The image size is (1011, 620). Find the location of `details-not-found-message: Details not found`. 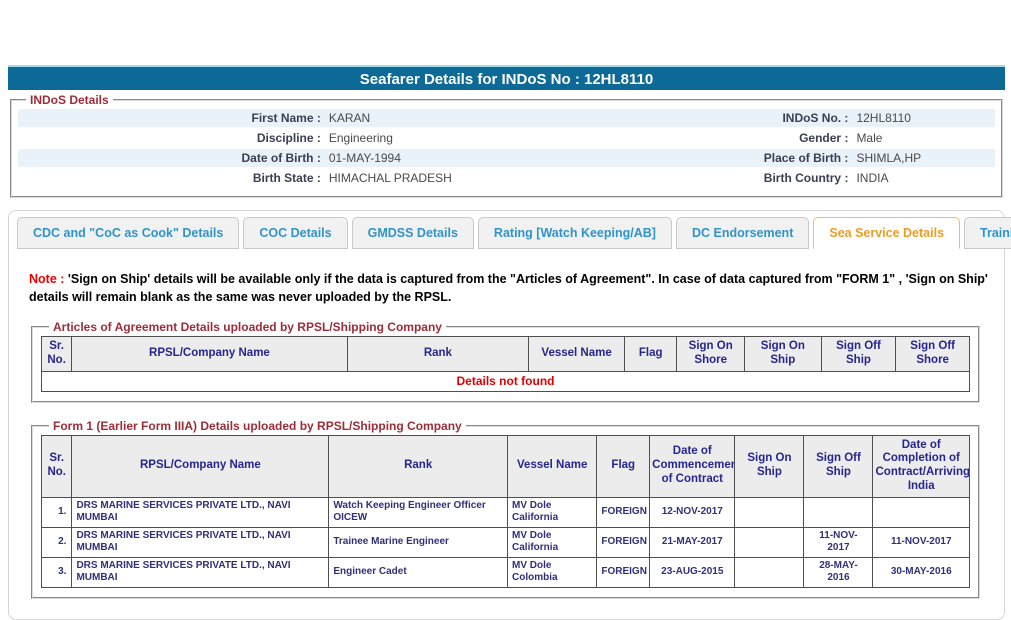

details-not-found-message: Details not found is located at coordinates (505, 381).